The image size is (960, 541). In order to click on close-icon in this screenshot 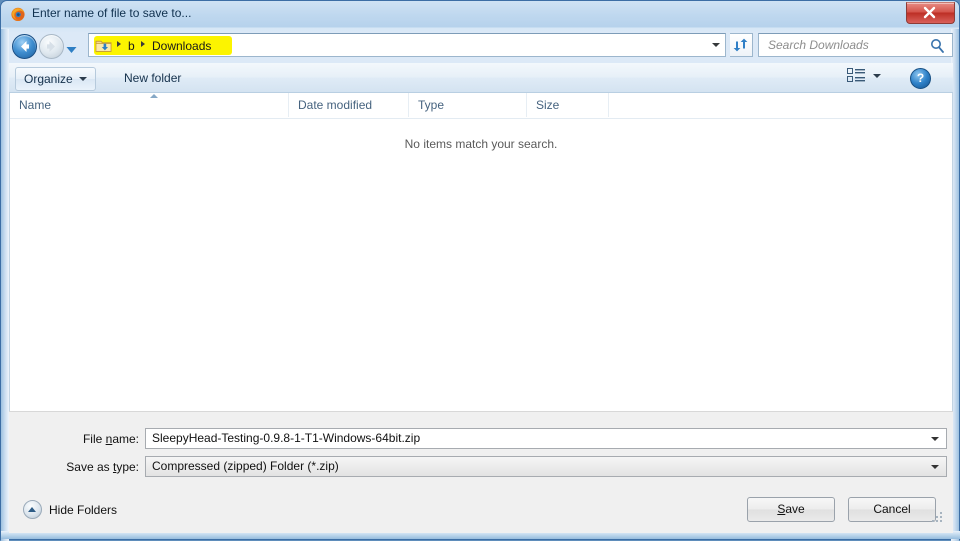, I will do `click(929, 12)`.